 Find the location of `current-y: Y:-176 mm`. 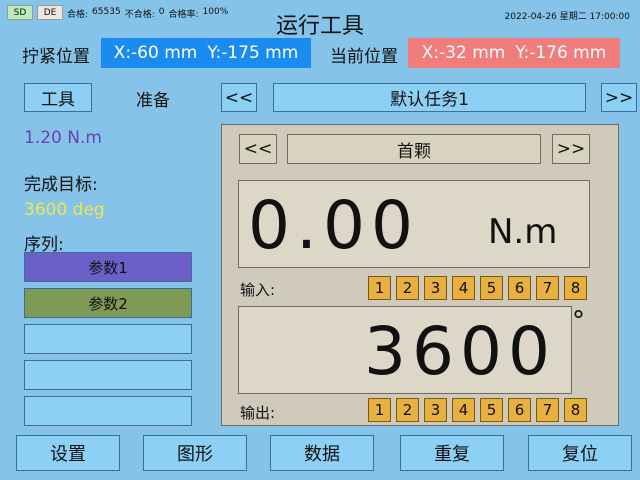

current-y: Y:-176 mm is located at coordinates (561, 53).